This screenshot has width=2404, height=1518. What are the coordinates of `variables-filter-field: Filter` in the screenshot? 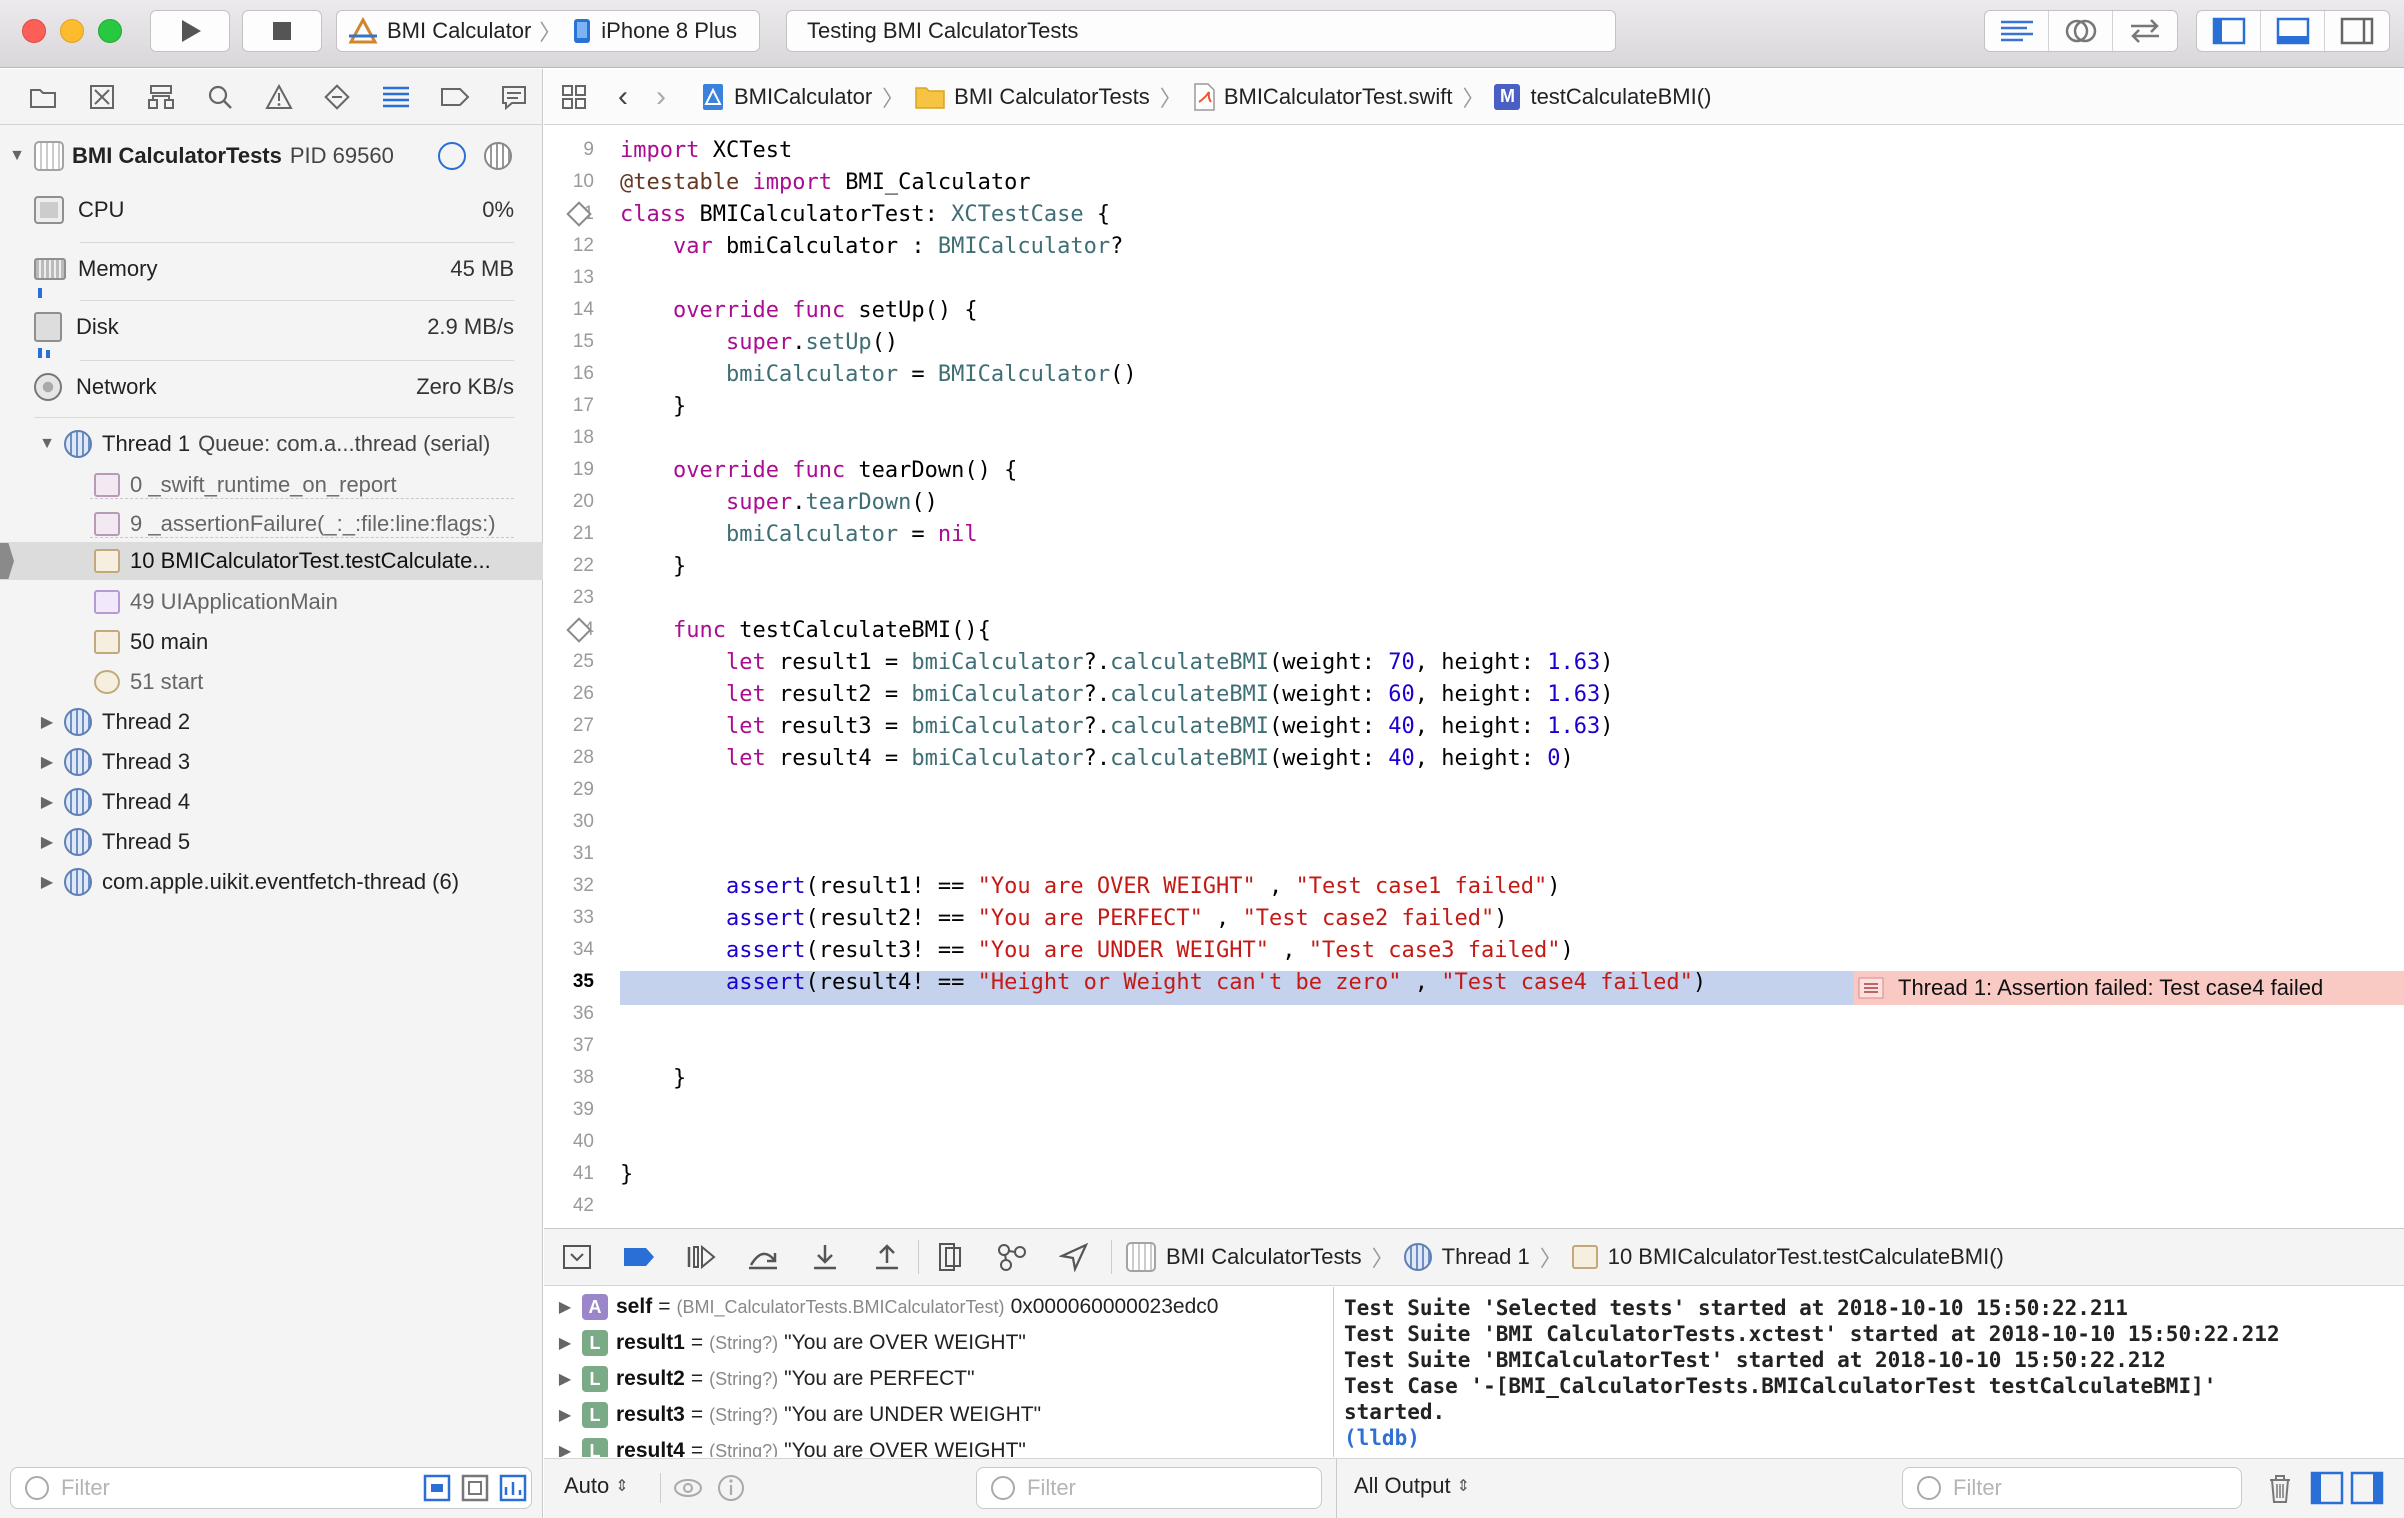 It's located at (1149, 1488).